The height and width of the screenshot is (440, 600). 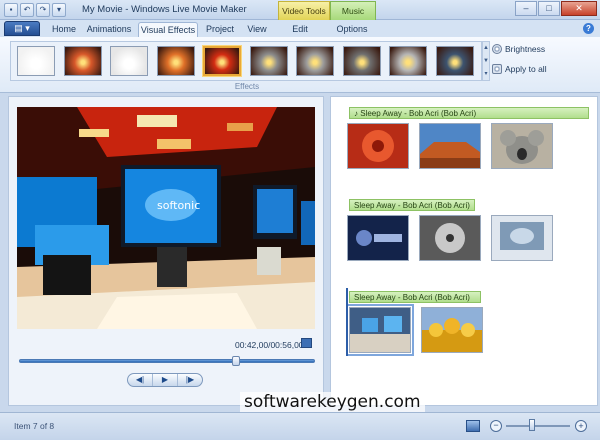 I want to click on close-button: ✕, so click(x=579, y=8).